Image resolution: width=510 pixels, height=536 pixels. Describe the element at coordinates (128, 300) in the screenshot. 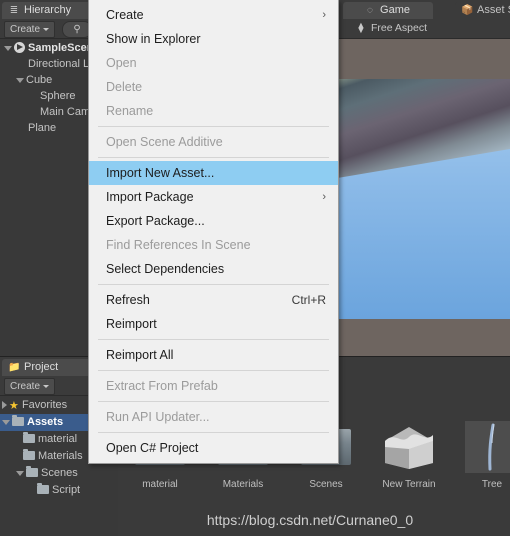

I see `menu-item-label: Refresh` at that location.